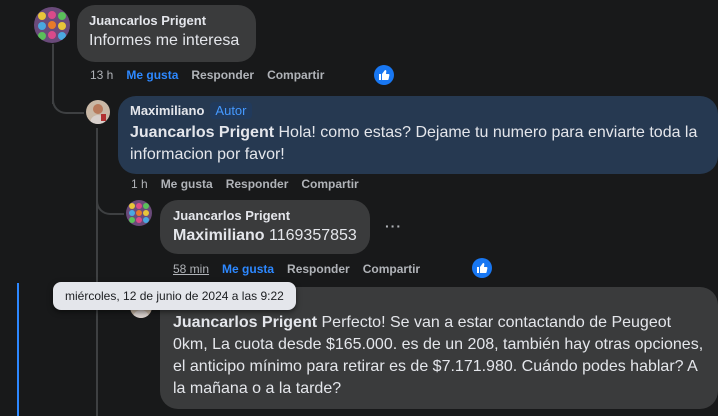 This screenshot has height=416, width=718. Describe the element at coordinates (219, 235) in the screenshot. I see `mention-link: Maximiliano` at that location.